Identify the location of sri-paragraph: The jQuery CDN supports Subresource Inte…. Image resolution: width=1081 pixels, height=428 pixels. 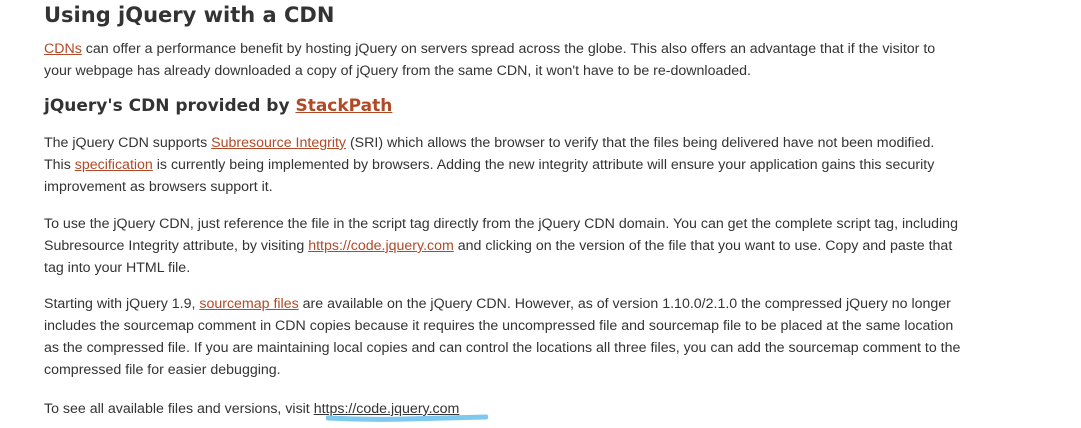
(504, 165).